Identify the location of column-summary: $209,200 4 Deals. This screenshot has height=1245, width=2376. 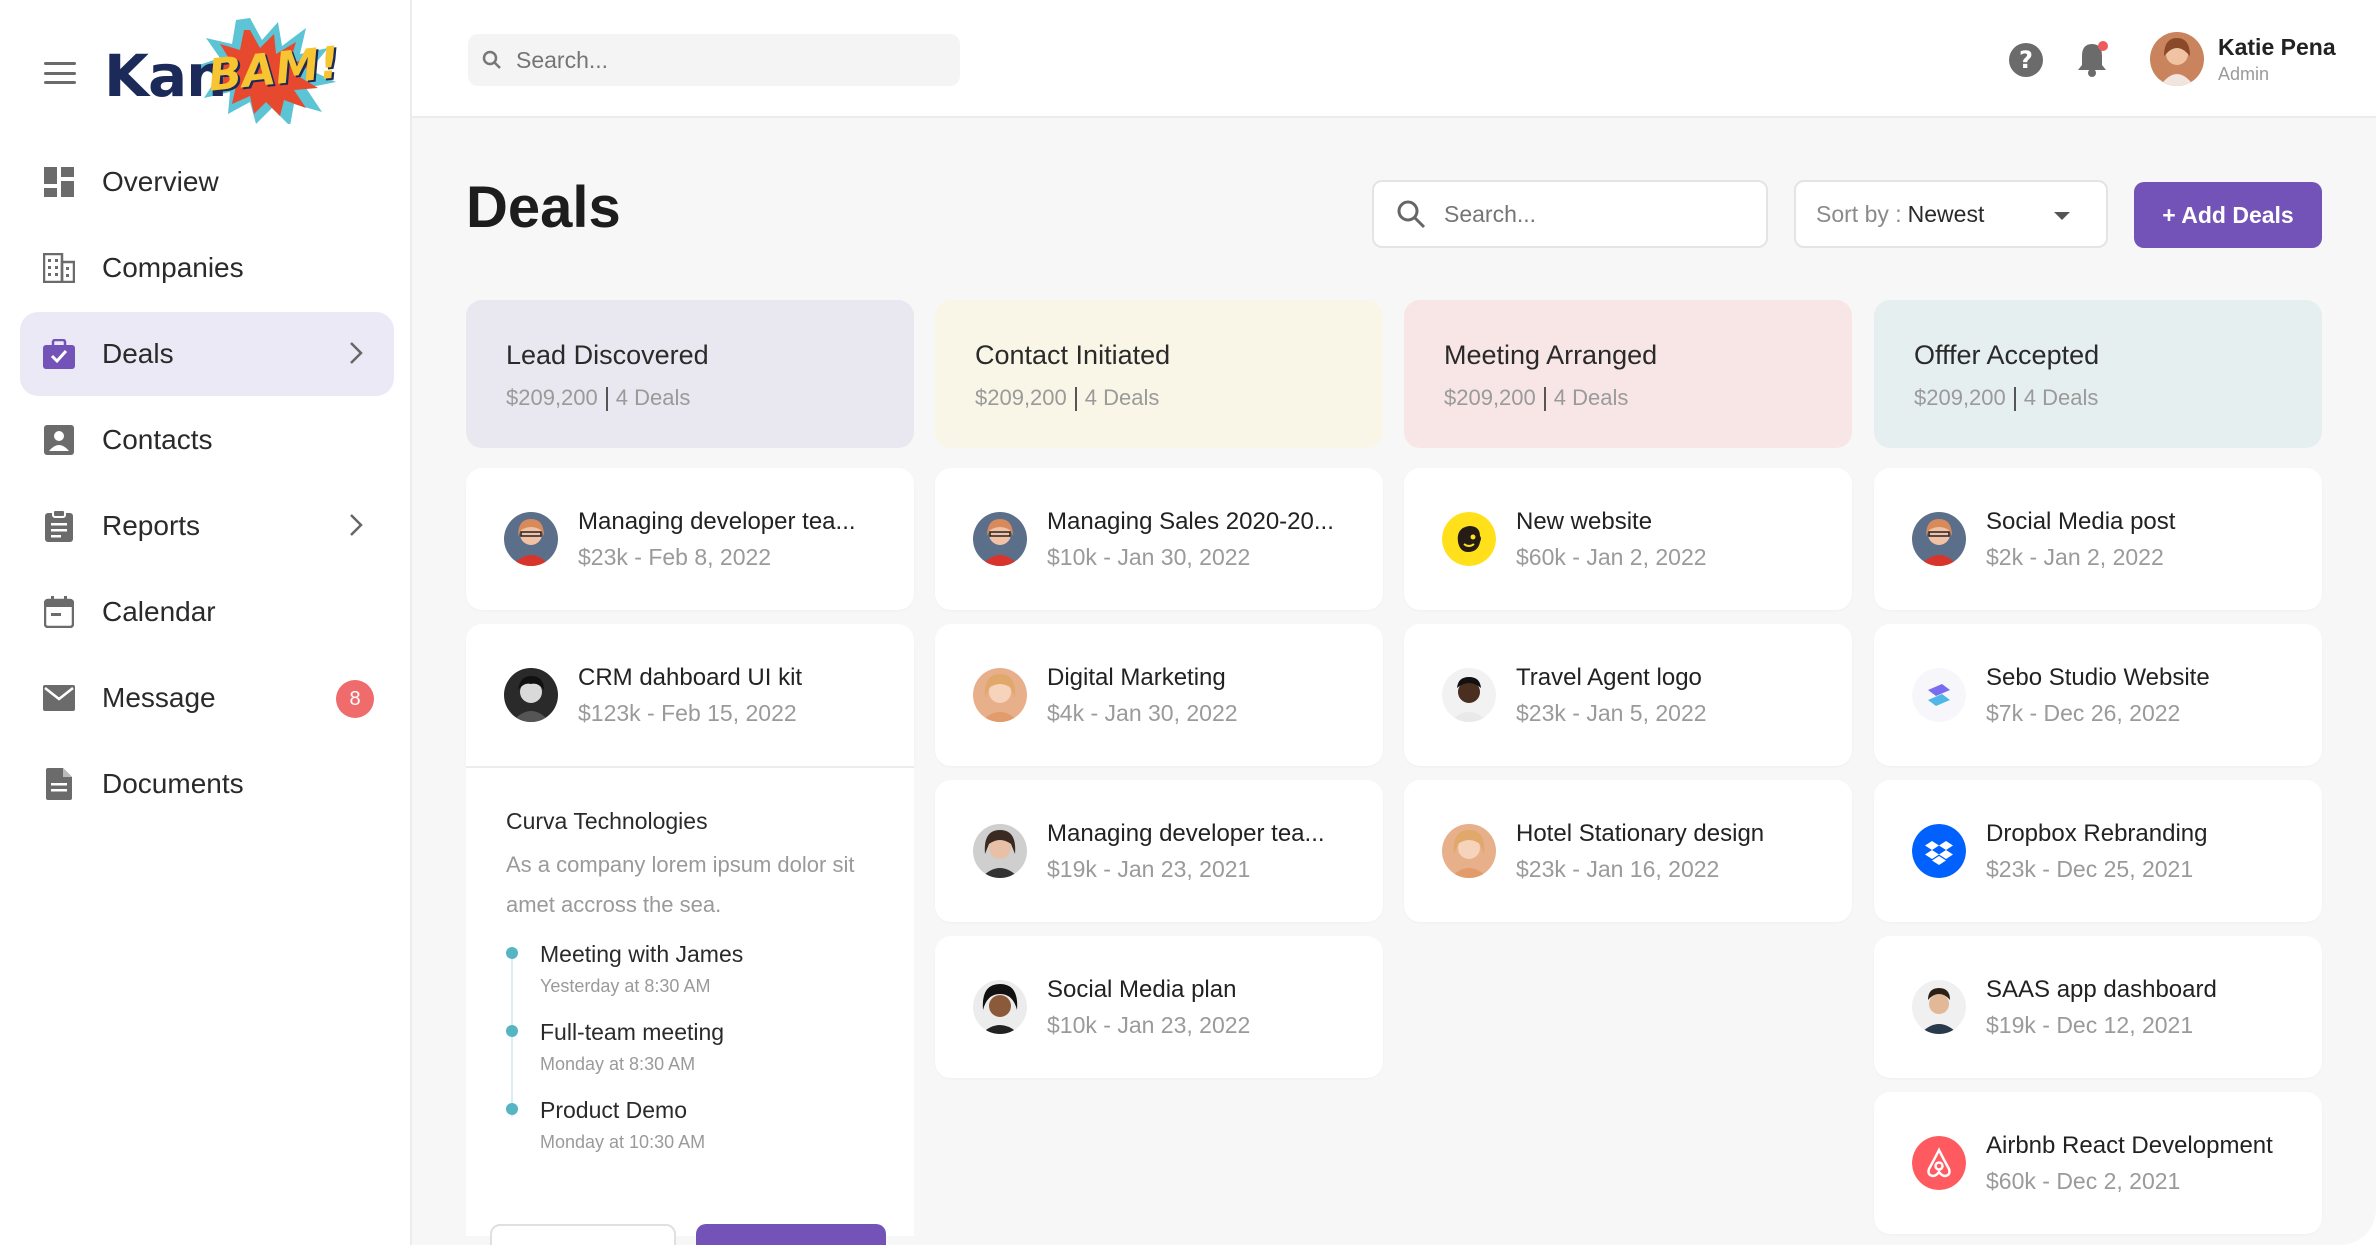
(2118, 398).